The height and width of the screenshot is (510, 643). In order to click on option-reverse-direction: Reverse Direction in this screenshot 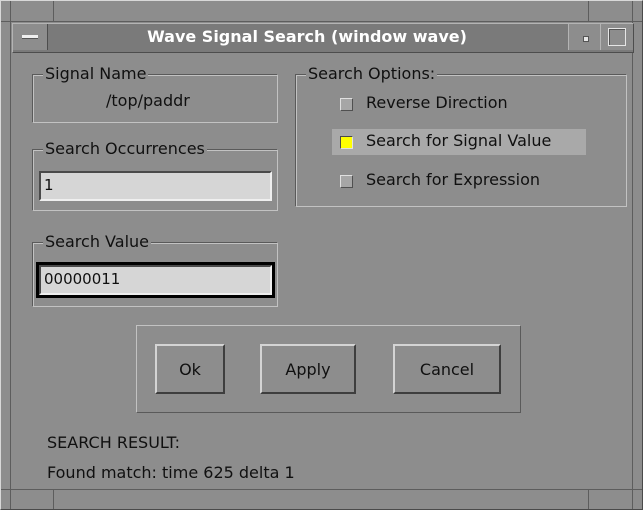, I will do `click(462, 104)`.